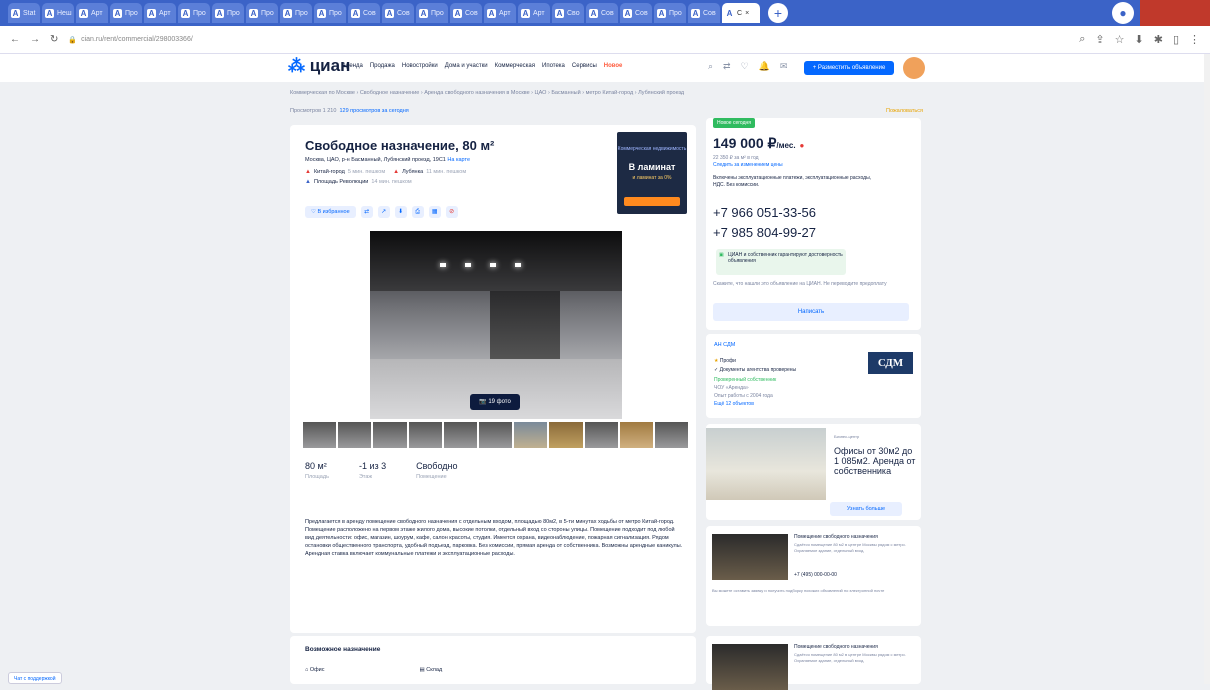 This screenshot has width=1210, height=690. I want to click on promo-image, so click(766, 464).